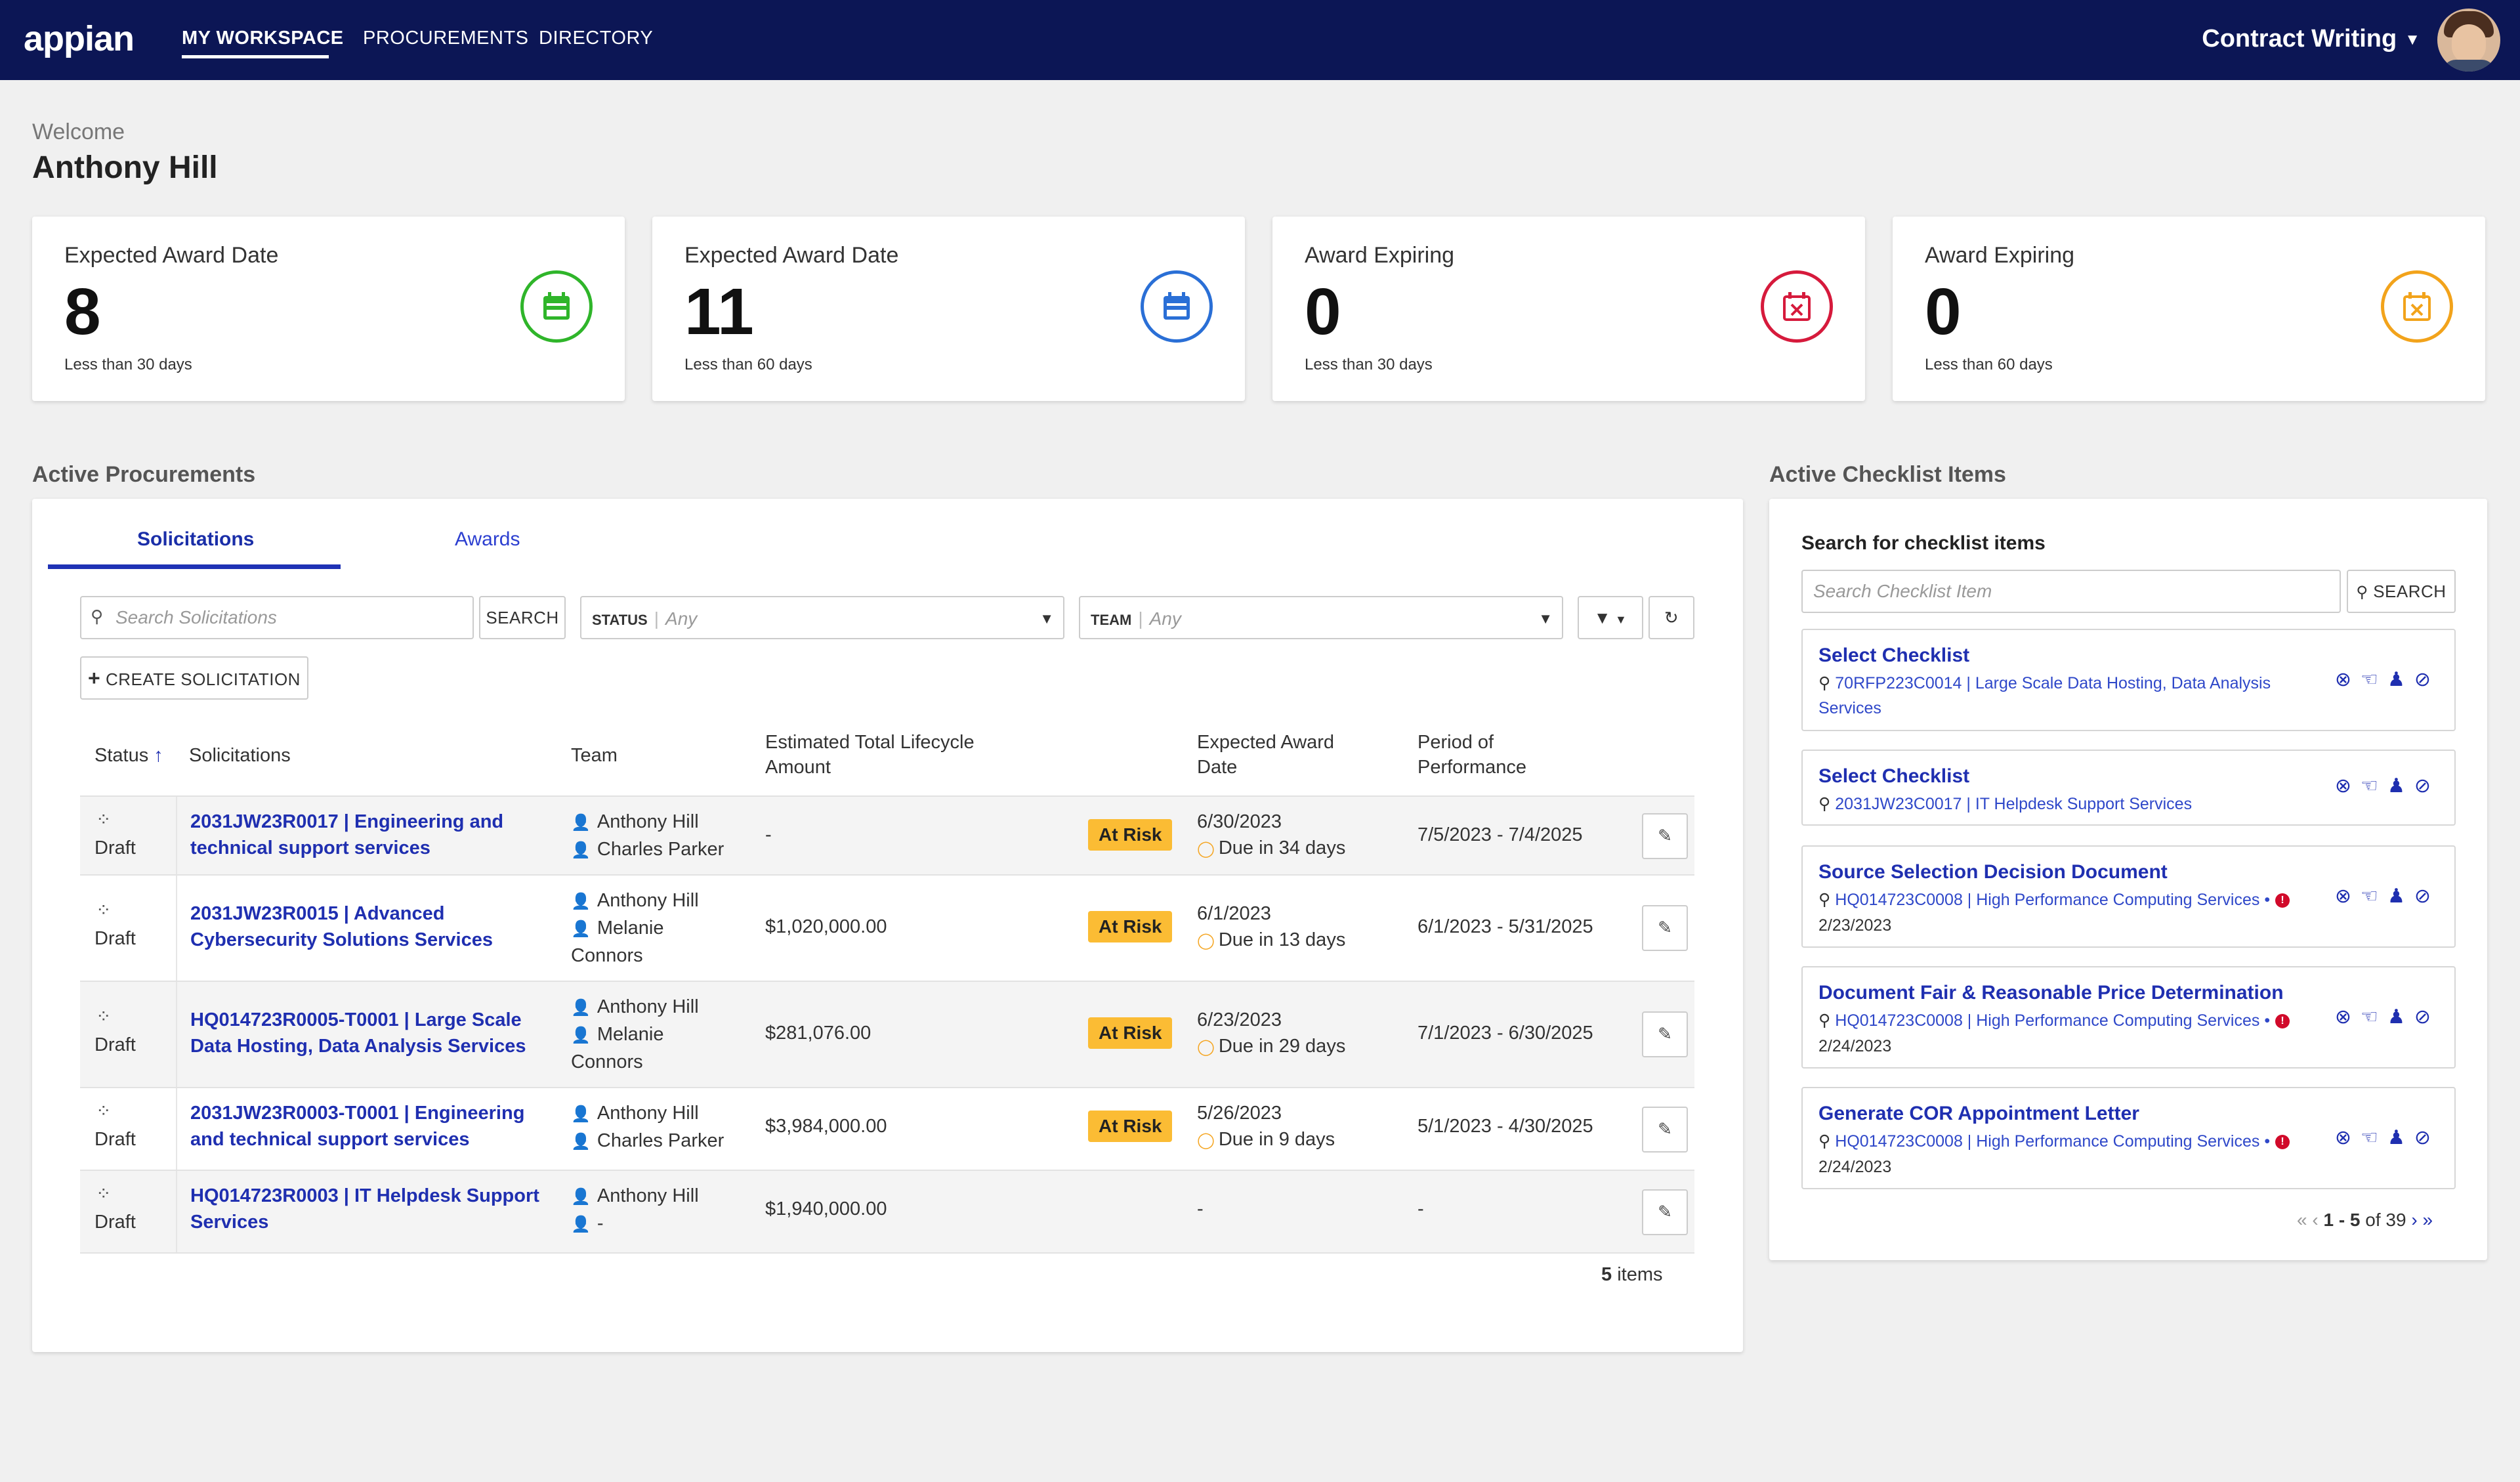 This screenshot has width=2520, height=1482. Describe the element at coordinates (1271, 926) in the screenshot. I see `award-date: 6/1/2023 ◯ Due in 13 days` at that location.